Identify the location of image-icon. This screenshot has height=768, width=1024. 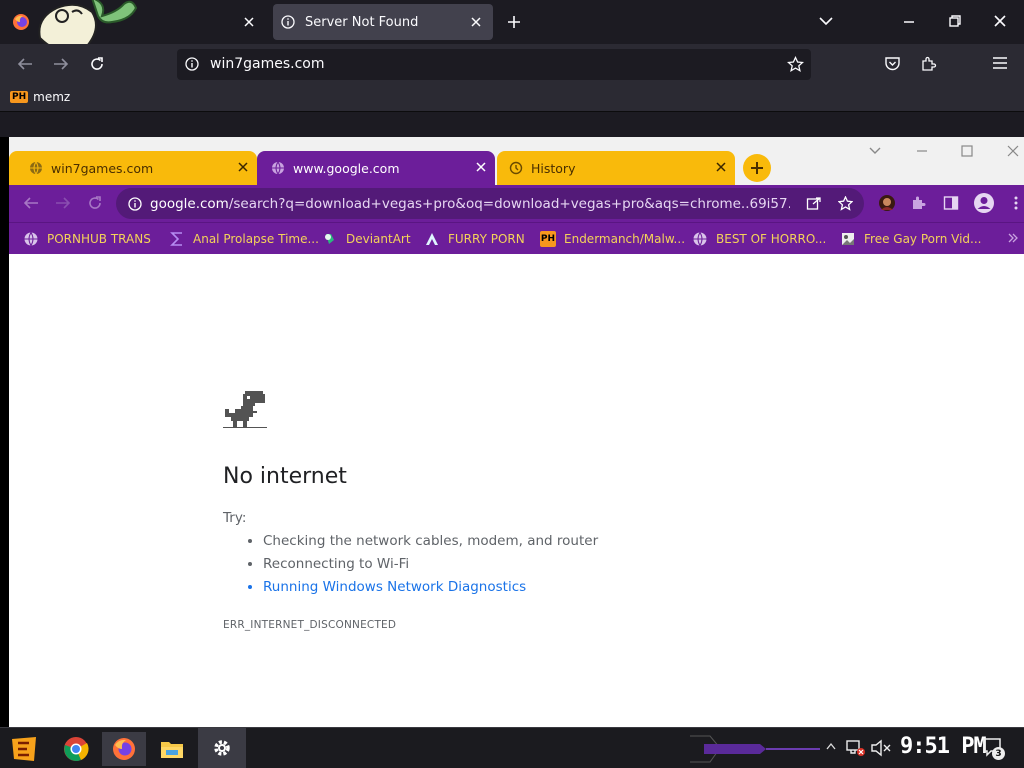
(848, 239).